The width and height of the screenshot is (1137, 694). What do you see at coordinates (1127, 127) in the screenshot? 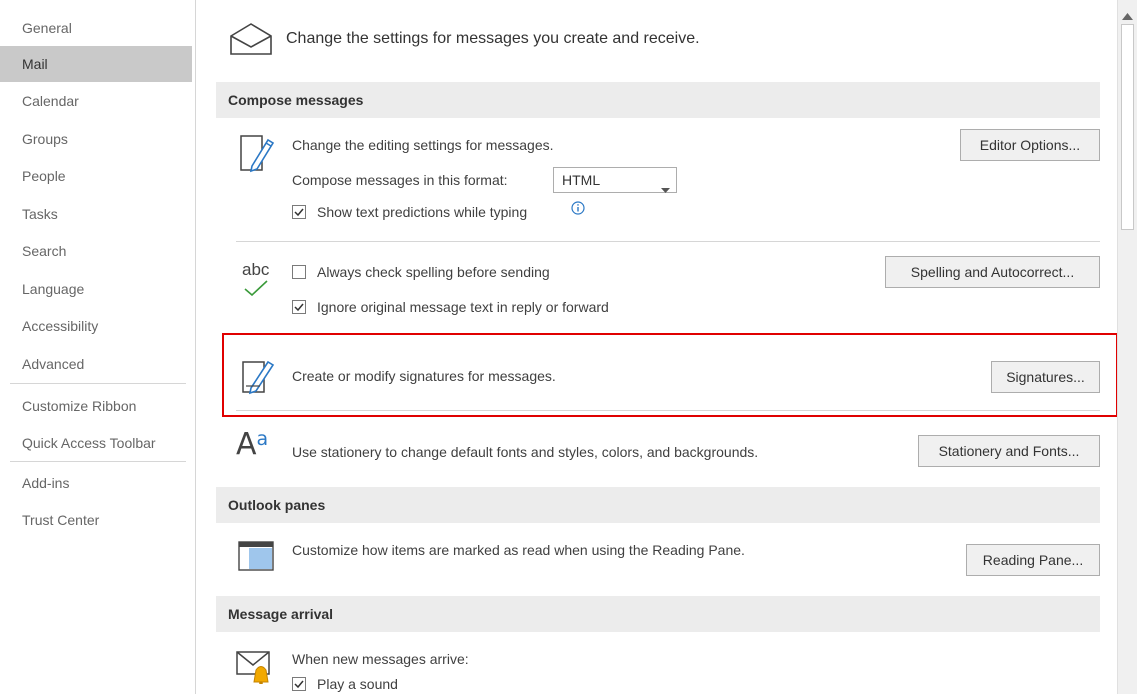
I see `scroll-thumb` at bounding box center [1127, 127].